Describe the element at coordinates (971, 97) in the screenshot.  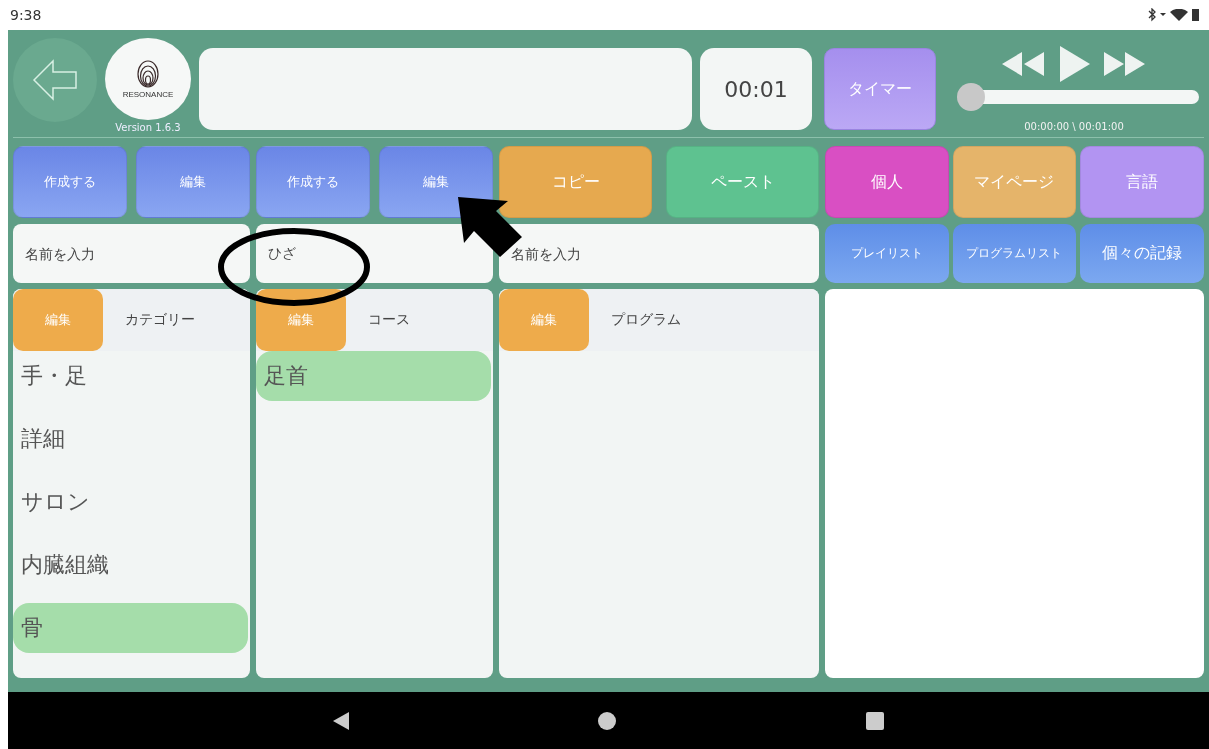
I see `slider-thumb` at that location.